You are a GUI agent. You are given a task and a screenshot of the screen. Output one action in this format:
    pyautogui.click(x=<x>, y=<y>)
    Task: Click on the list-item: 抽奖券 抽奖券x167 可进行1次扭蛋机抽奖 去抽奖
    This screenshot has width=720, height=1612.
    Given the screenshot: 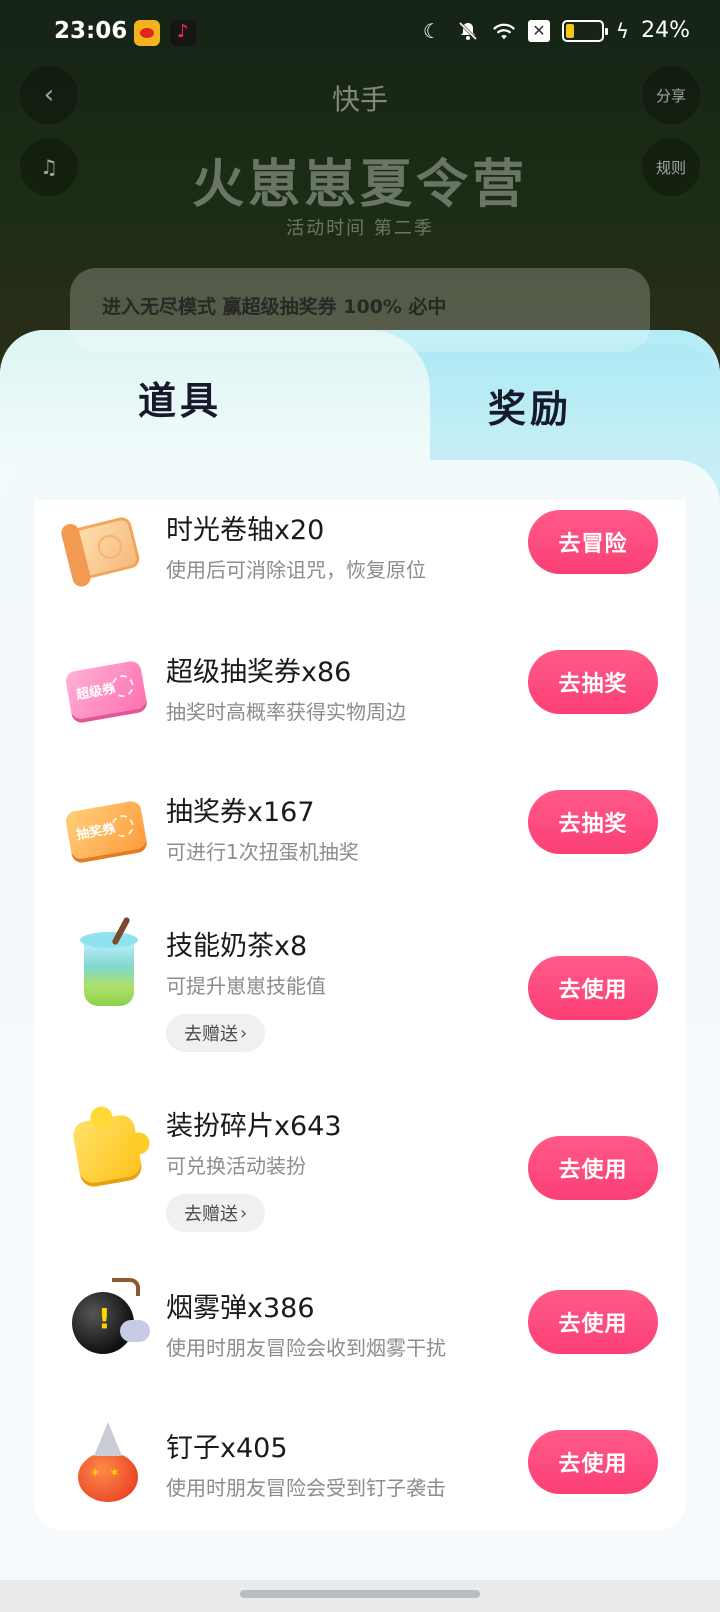 What is the action you would take?
    pyautogui.click(x=360, y=848)
    